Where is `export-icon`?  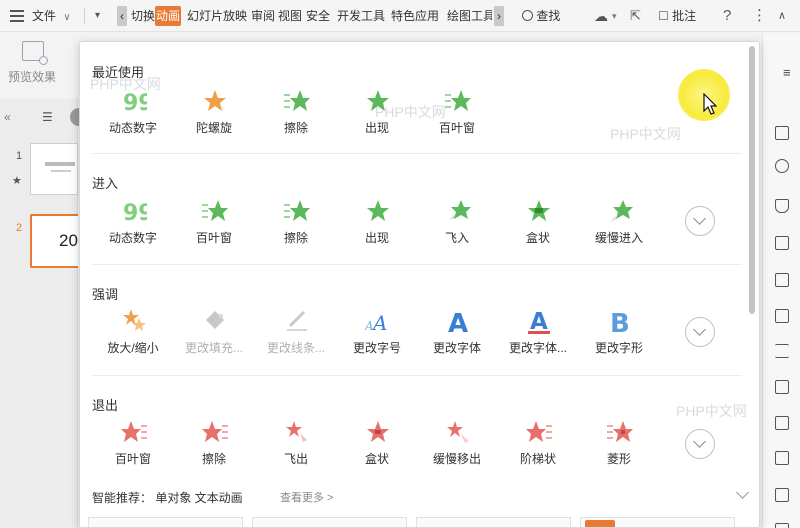
export-icon is located at coordinates (782, 423).